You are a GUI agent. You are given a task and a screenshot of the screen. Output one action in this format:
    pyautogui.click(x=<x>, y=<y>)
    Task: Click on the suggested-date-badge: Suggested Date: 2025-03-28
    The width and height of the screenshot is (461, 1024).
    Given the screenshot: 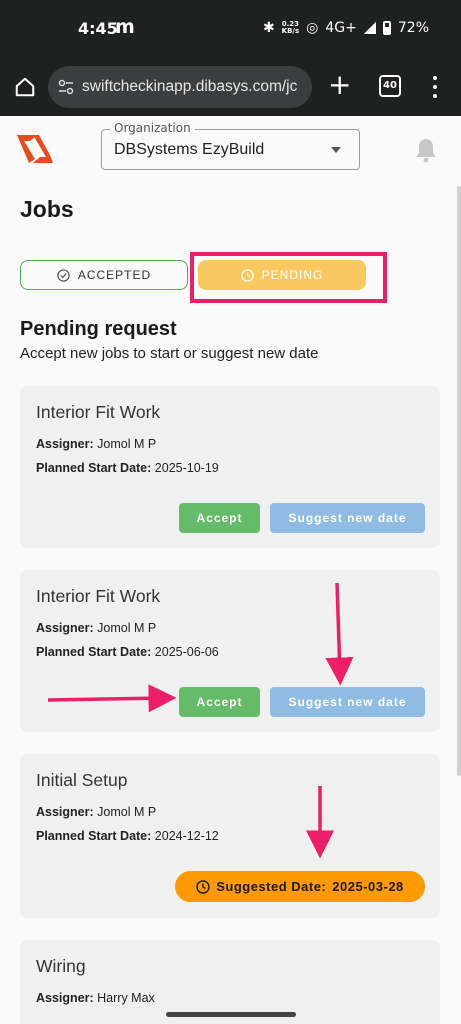 What is the action you would take?
    pyautogui.click(x=300, y=886)
    